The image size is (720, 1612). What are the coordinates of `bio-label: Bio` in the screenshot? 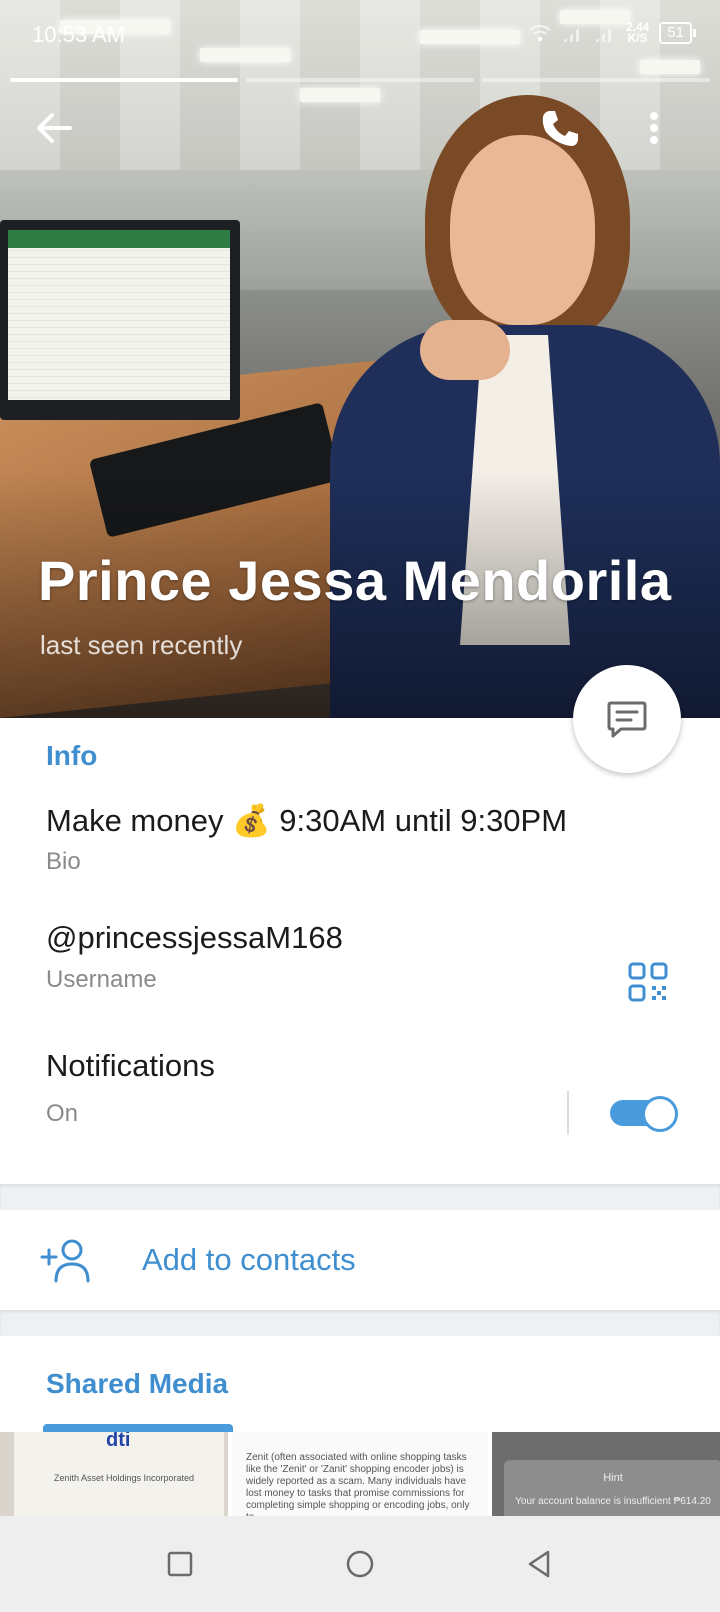 It's located at (63, 861).